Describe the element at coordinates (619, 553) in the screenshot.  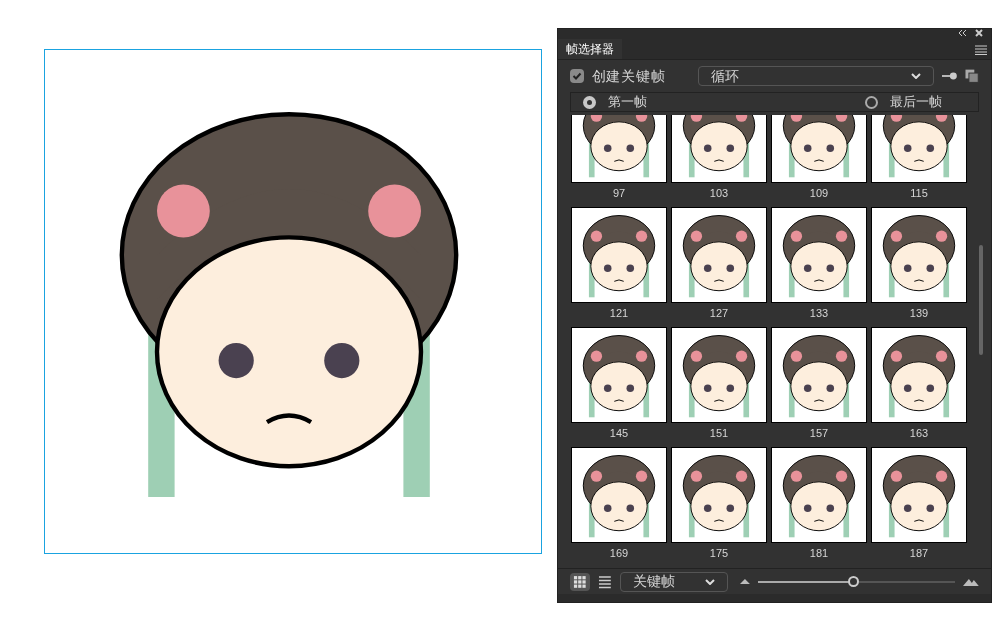
I see `frame-number: 169` at that location.